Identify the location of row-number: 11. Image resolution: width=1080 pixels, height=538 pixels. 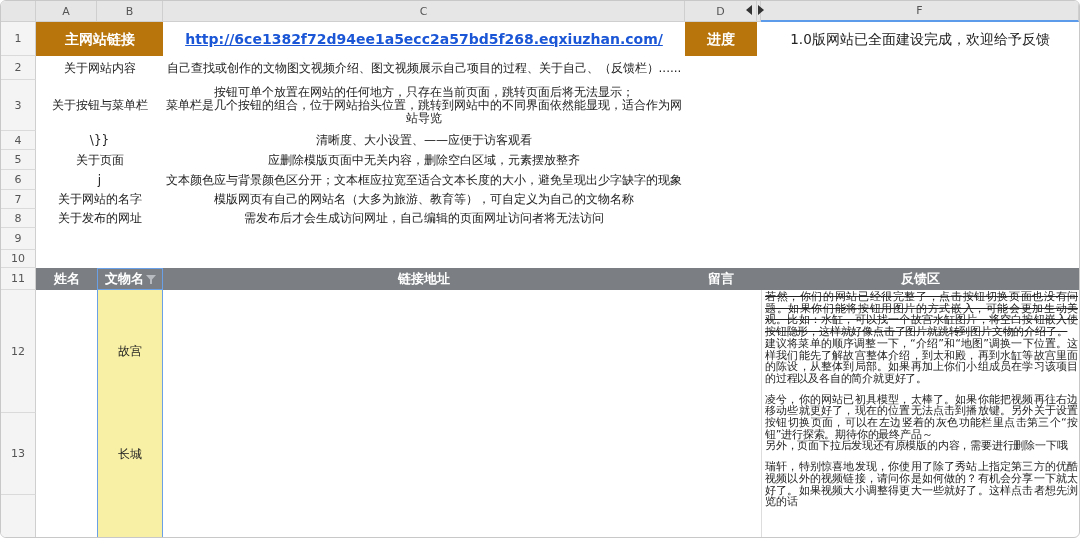
(18, 279).